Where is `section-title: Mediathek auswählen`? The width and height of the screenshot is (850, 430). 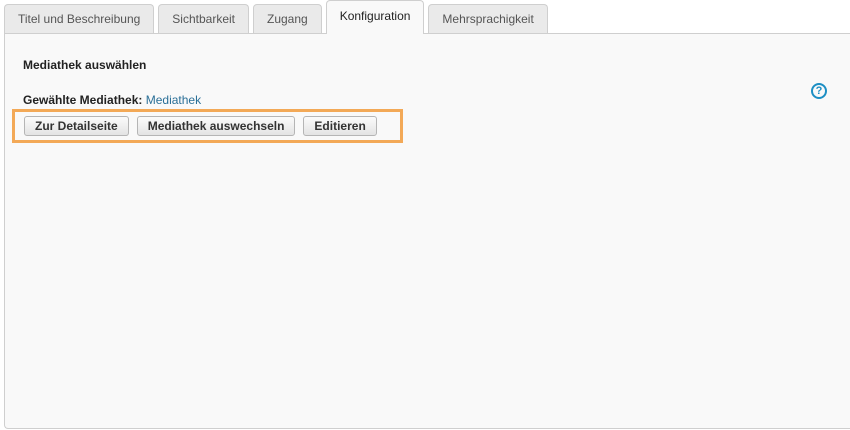 section-title: Mediathek auswählen is located at coordinates (85, 65).